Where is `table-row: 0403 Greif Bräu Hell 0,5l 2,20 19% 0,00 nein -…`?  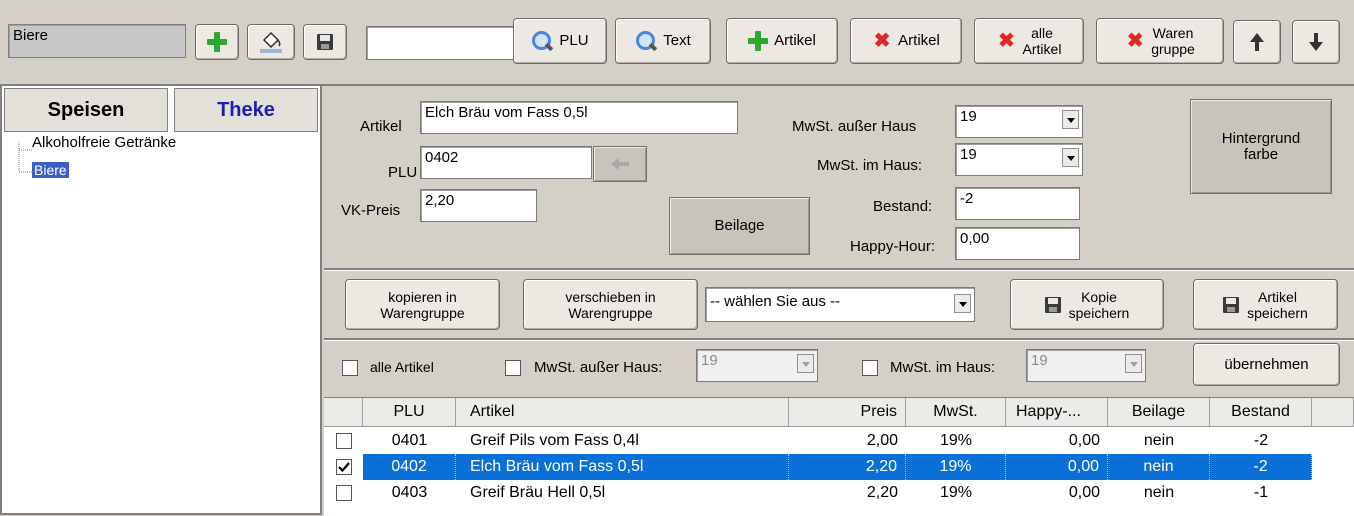
table-row: 0403 Greif Bräu Hell 0,5l 2,20 19% 0,00 nein -… is located at coordinates (839, 493).